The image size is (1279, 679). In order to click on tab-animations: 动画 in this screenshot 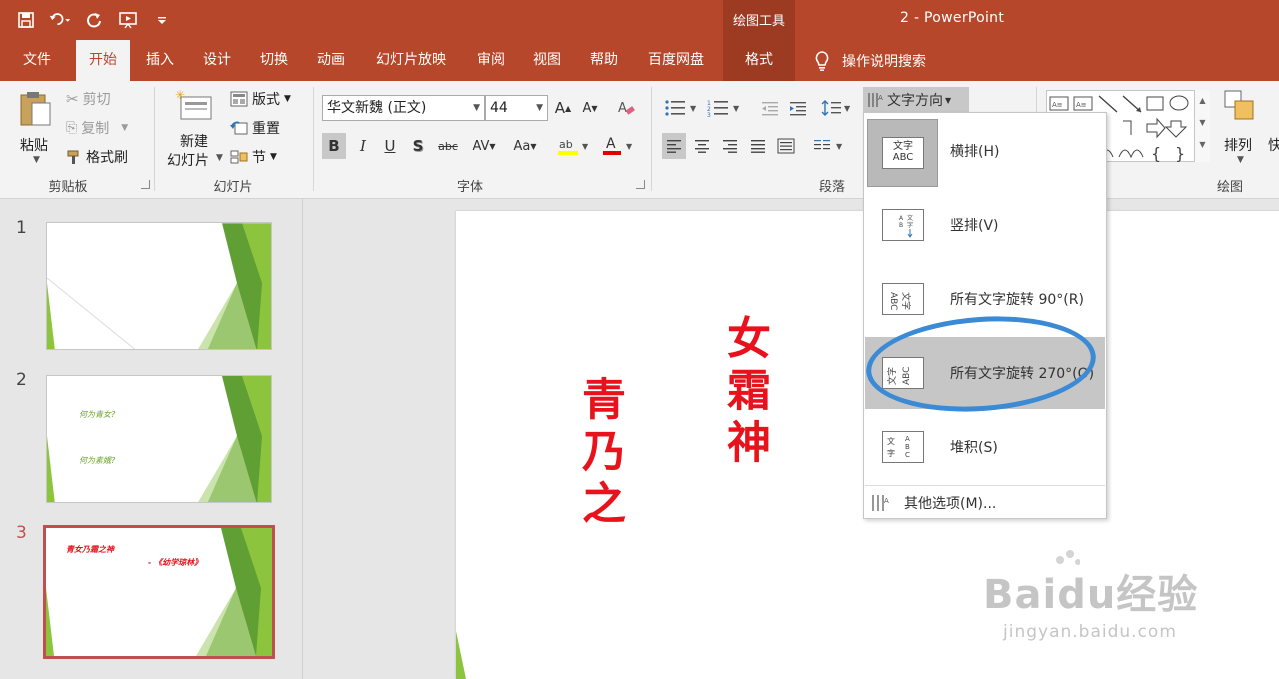, I will do `click(331, 60)`.